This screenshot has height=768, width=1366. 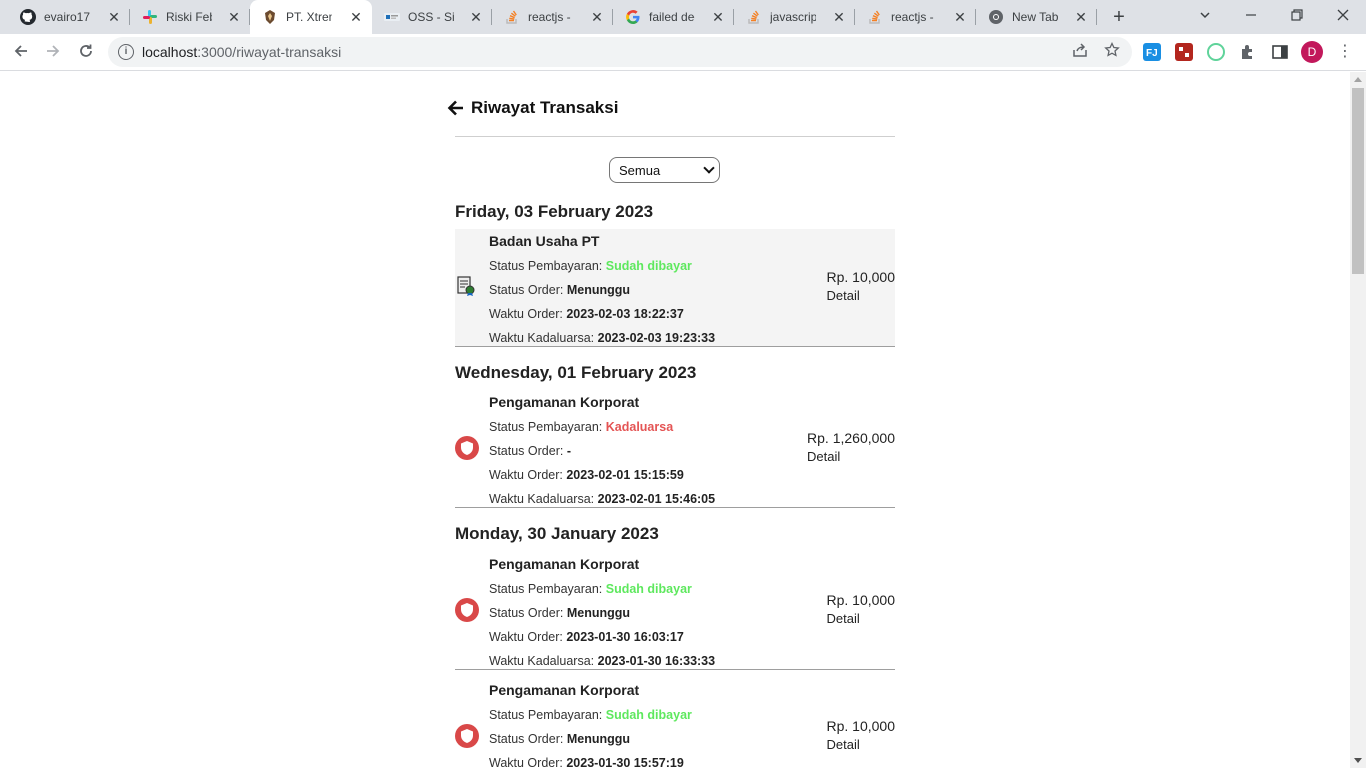 What do you see at coordinates (1248, 52) in the screenshot?
I see `extensions-puzzle-icon` at bounding box center [1248, 52].